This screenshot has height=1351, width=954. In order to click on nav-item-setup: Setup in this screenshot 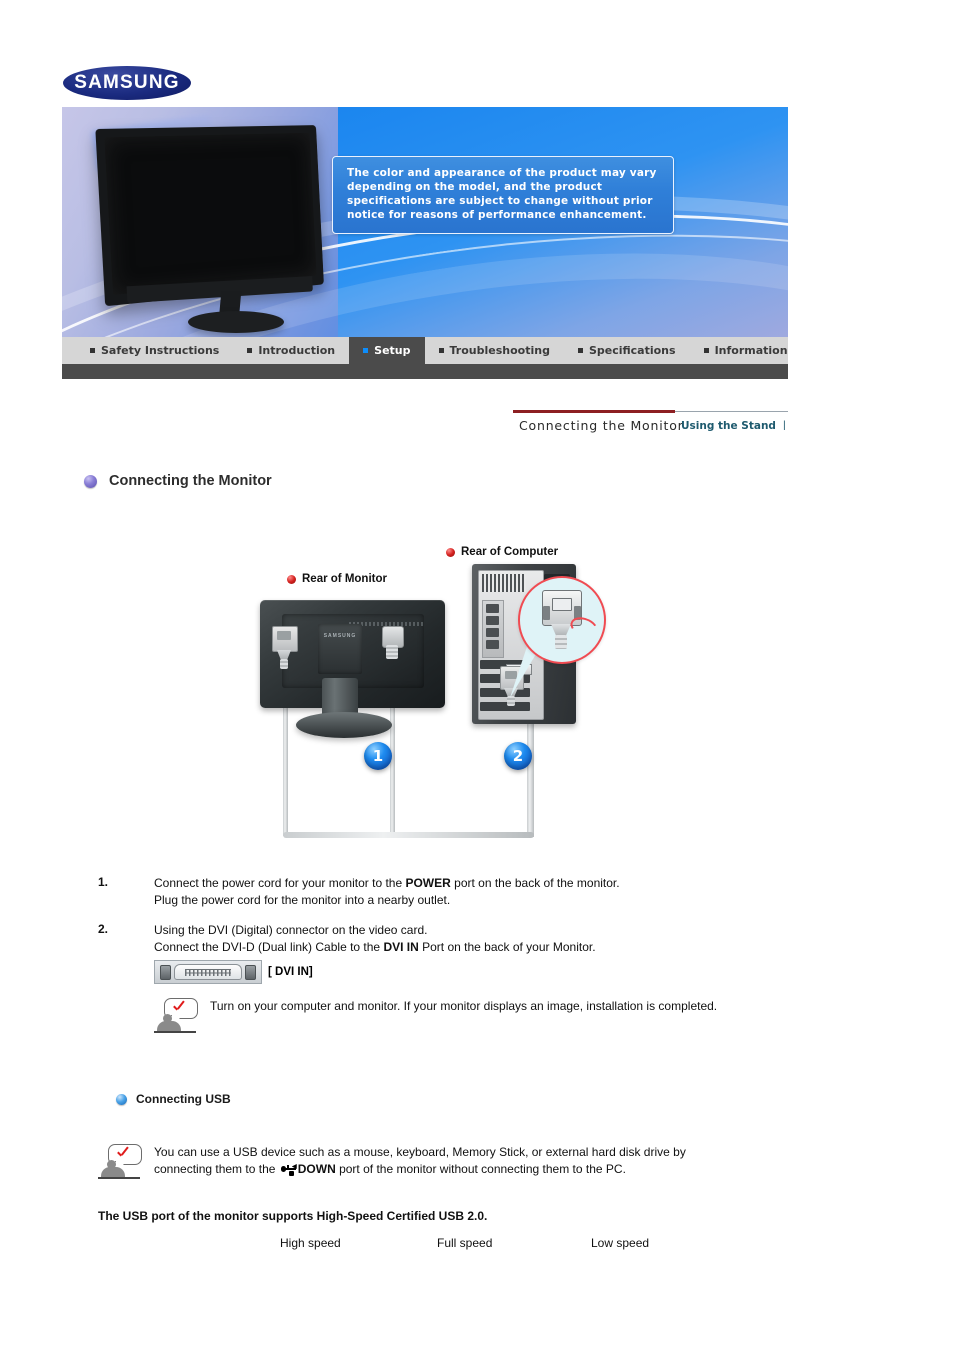, I will do `click(387, 350)`.